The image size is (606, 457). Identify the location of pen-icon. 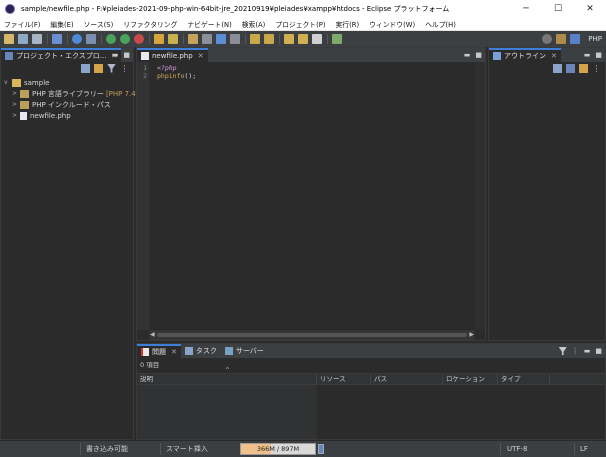
(173, 39).